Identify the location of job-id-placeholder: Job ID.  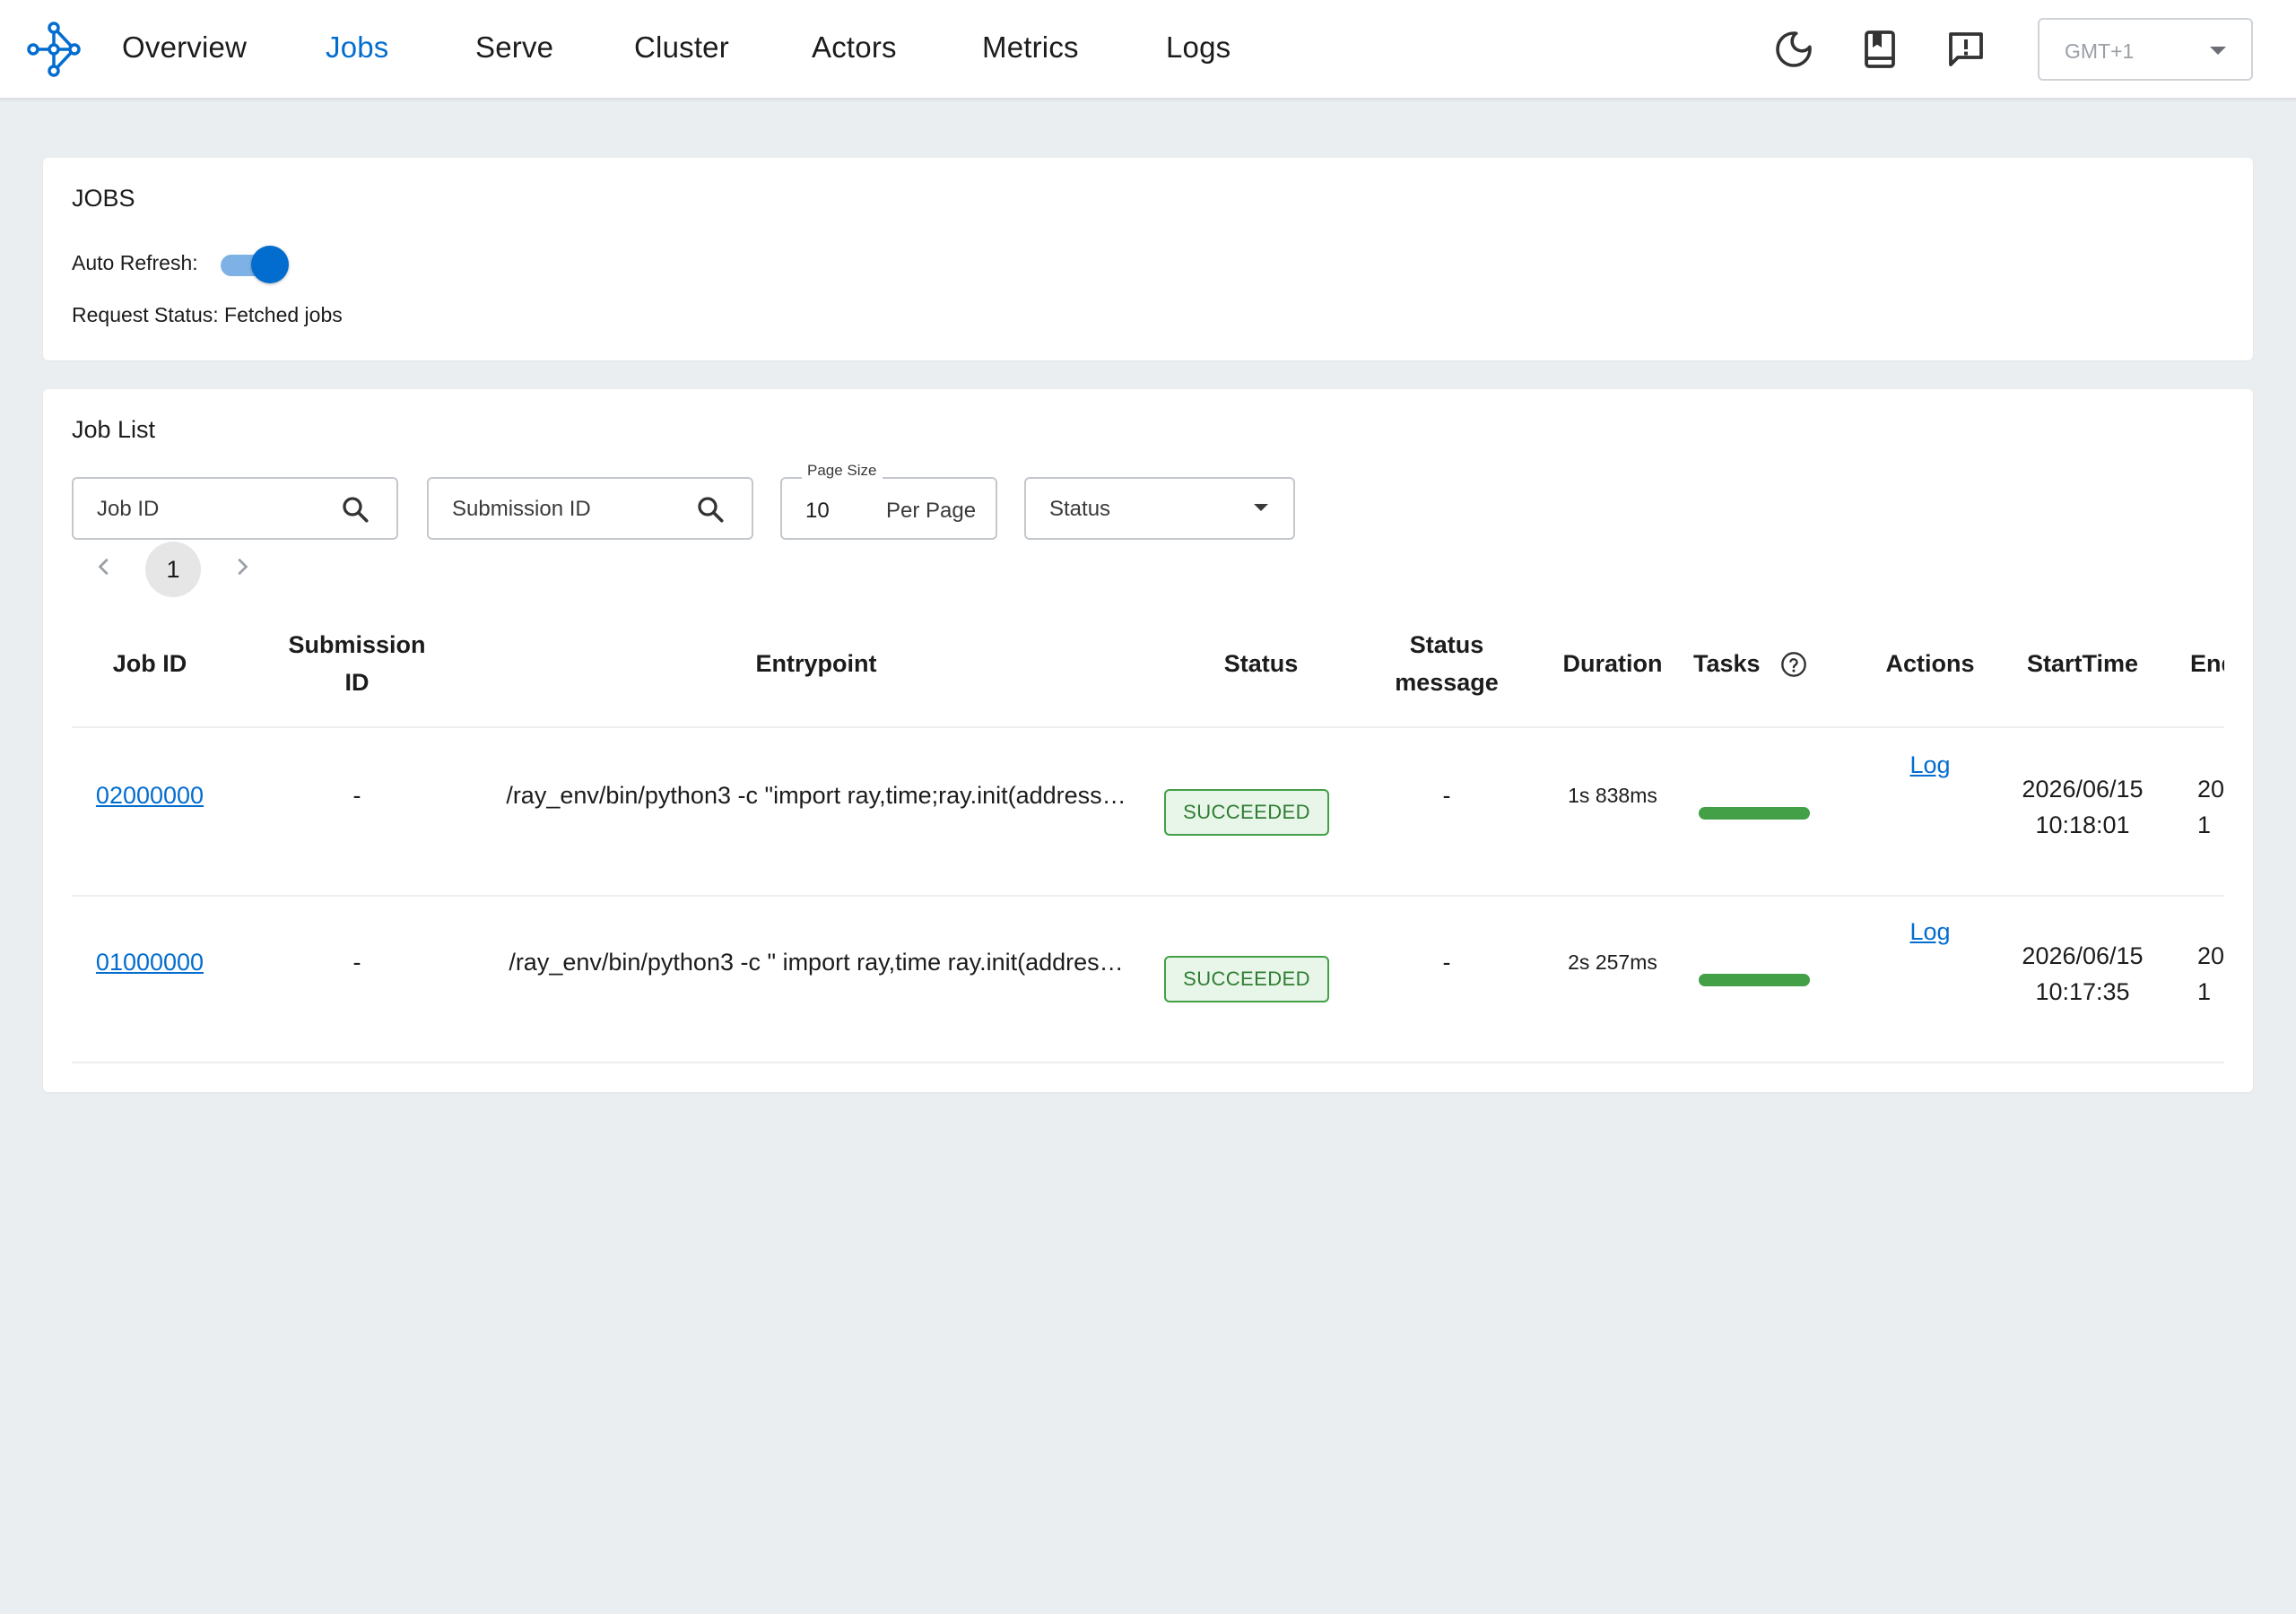
(128, 509).